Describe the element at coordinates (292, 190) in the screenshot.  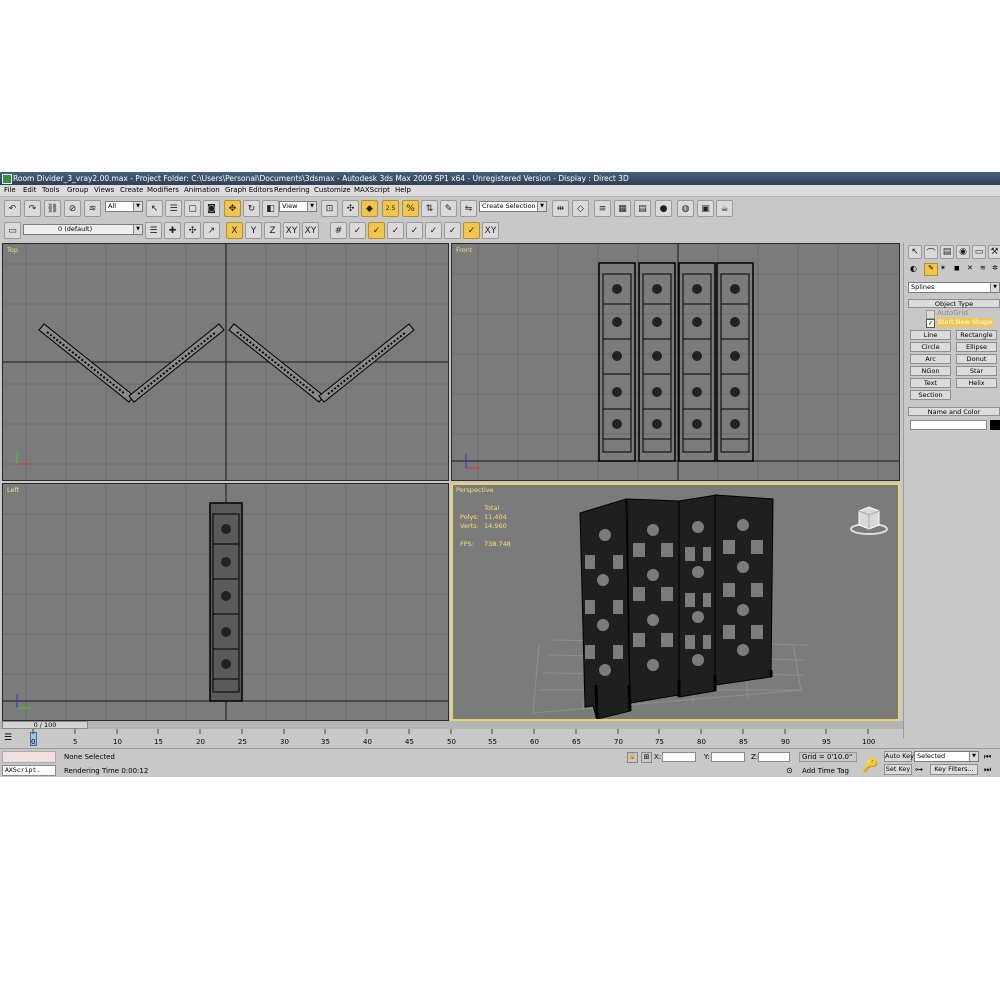
I see `menu-rendering: Rendering` at that location.